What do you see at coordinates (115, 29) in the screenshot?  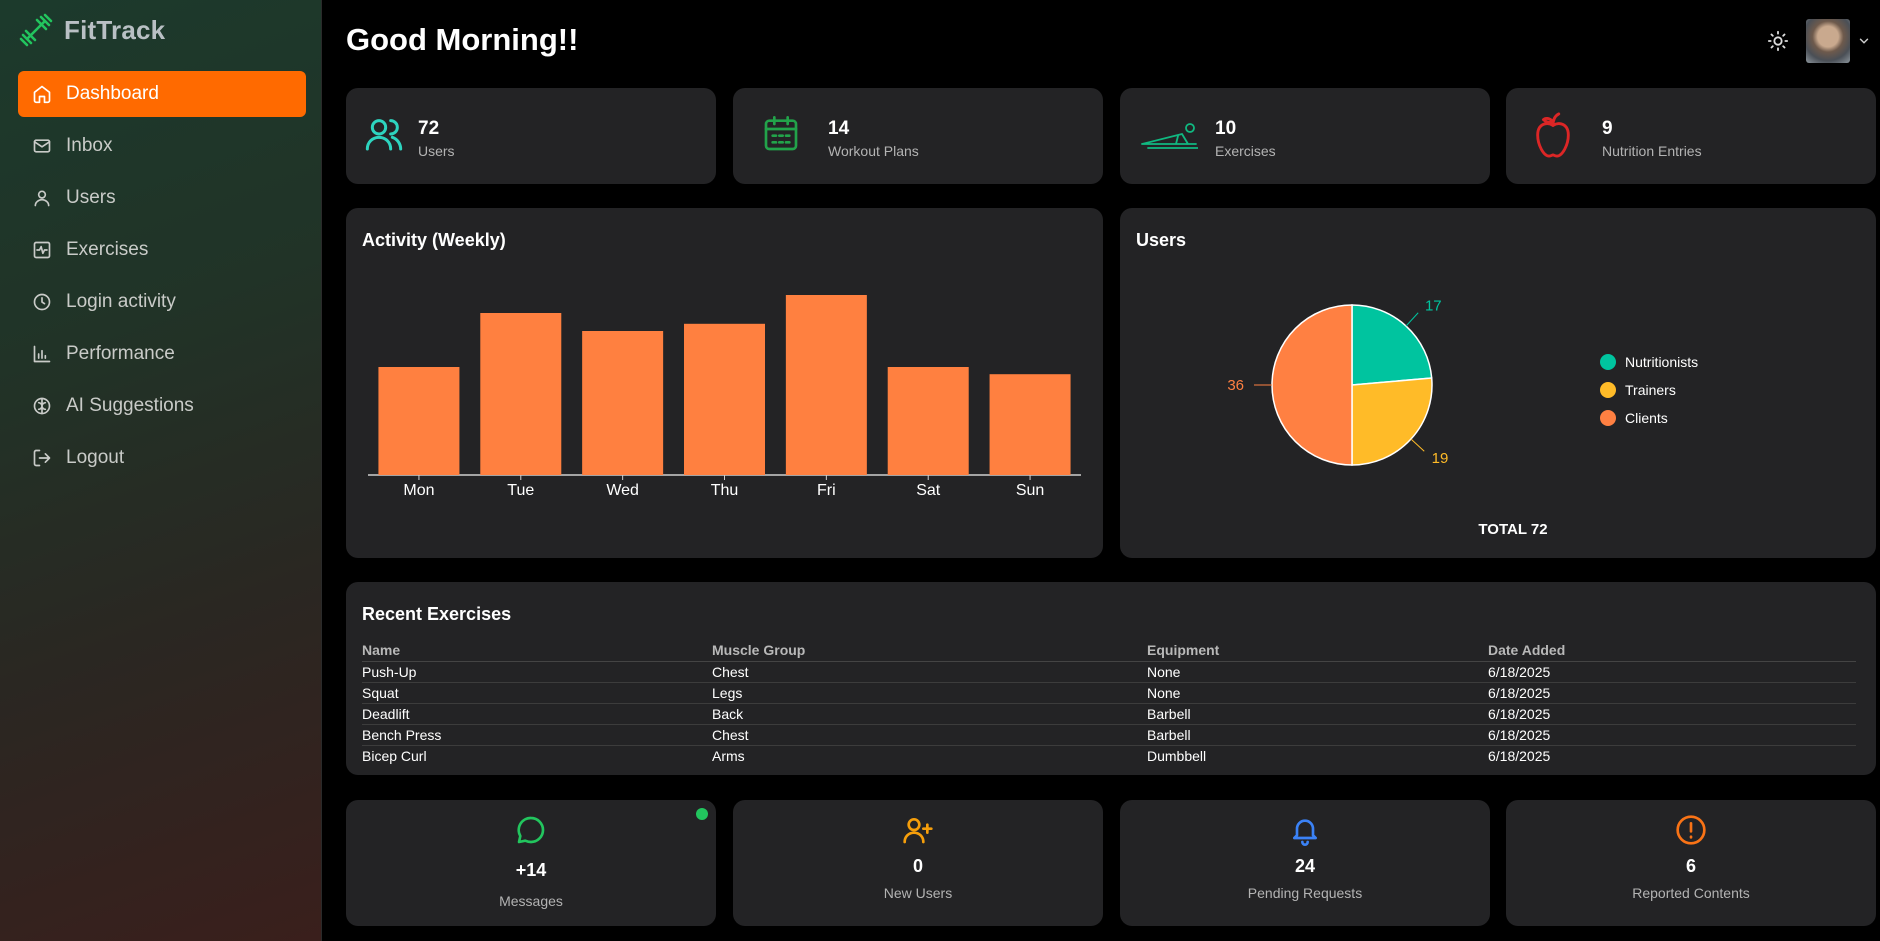 I see `app-name: FitTrack` at bounding box center [115, 29].